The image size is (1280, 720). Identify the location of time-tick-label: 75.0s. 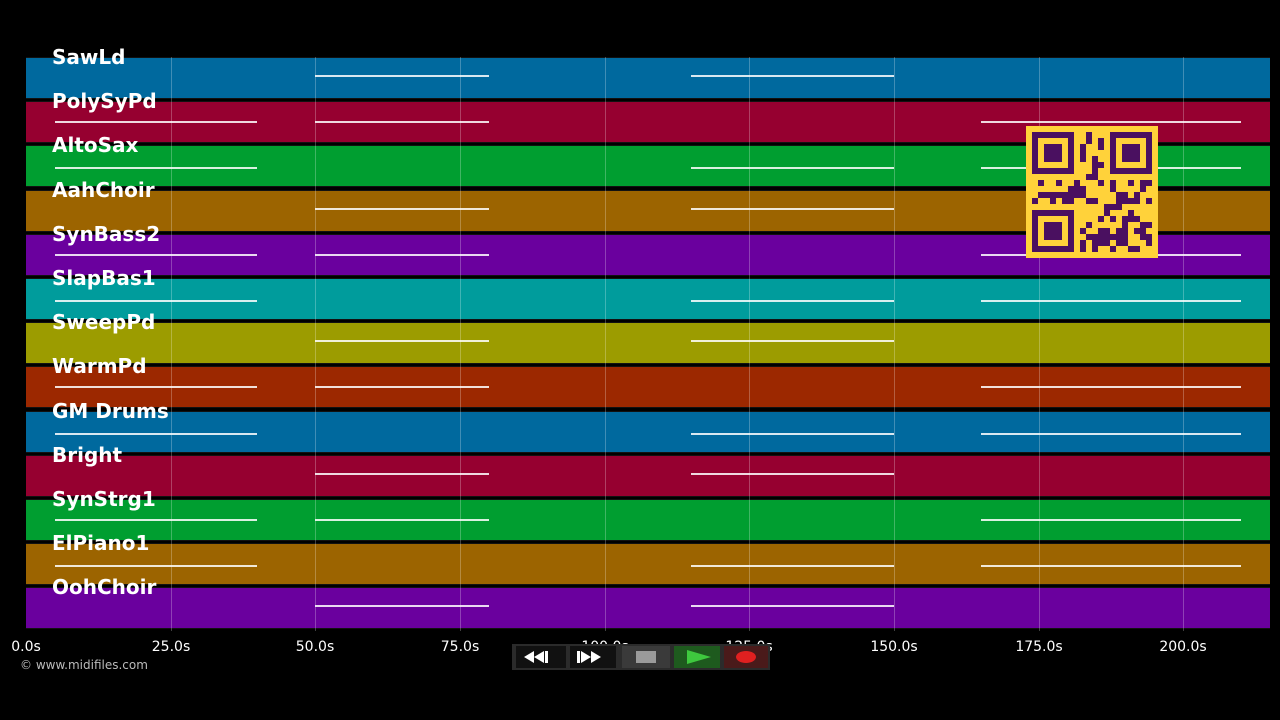
(460, 647).